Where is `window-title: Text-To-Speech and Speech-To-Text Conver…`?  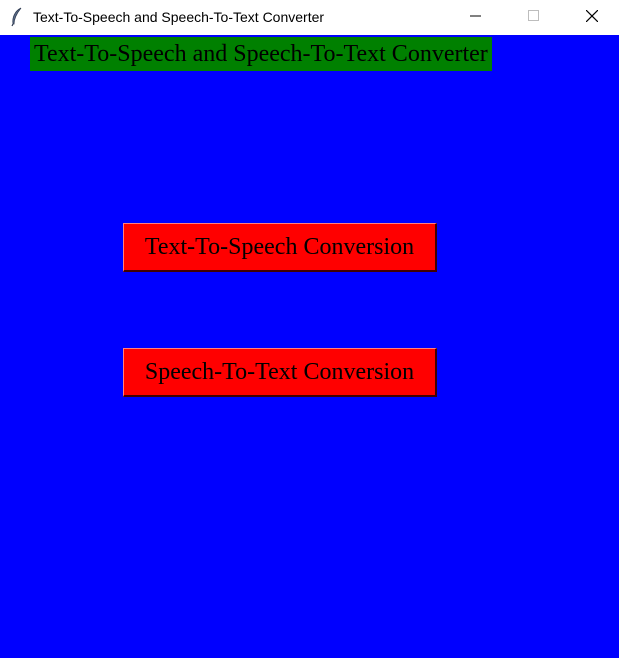
window-title: Text-To-Speech and Speech-To-Text Conver… is located at coordinates (179, 17).